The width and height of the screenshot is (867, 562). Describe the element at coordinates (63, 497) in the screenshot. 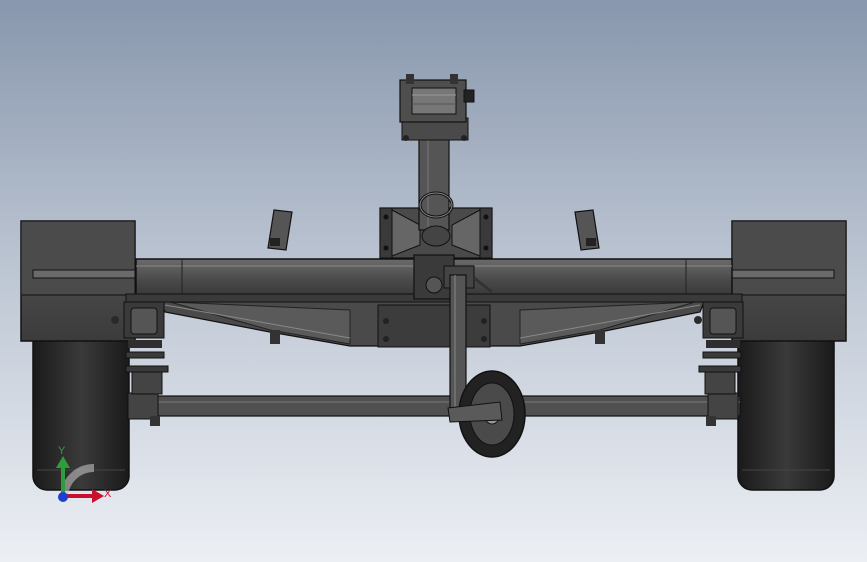

I see `z-axis-origin` at that location.